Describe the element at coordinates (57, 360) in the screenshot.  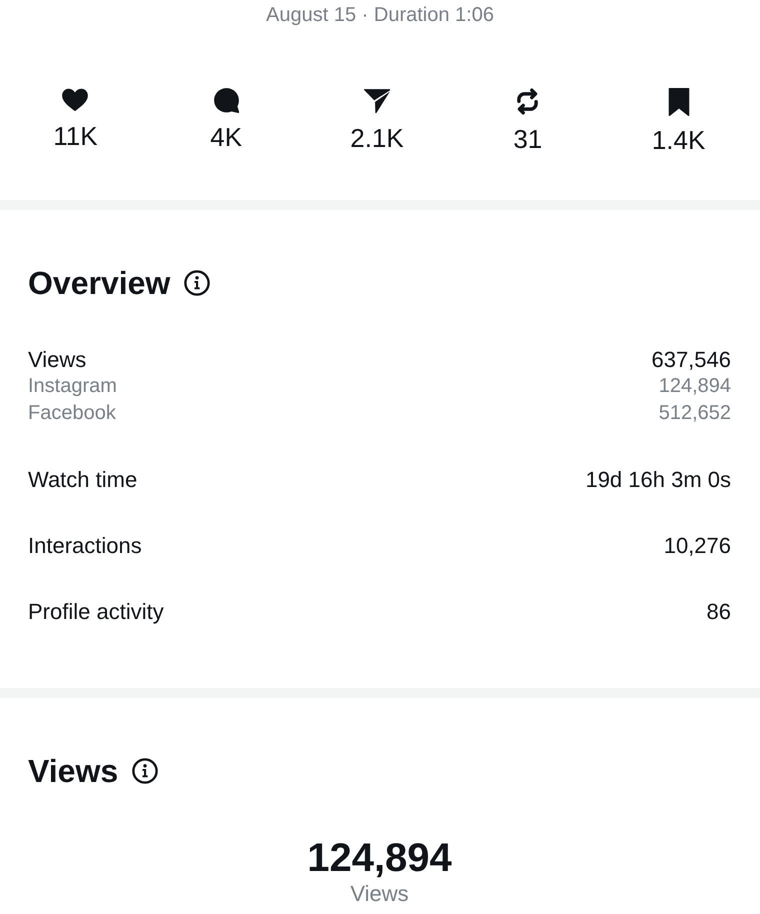
I see `metric-label: Views` at that location.